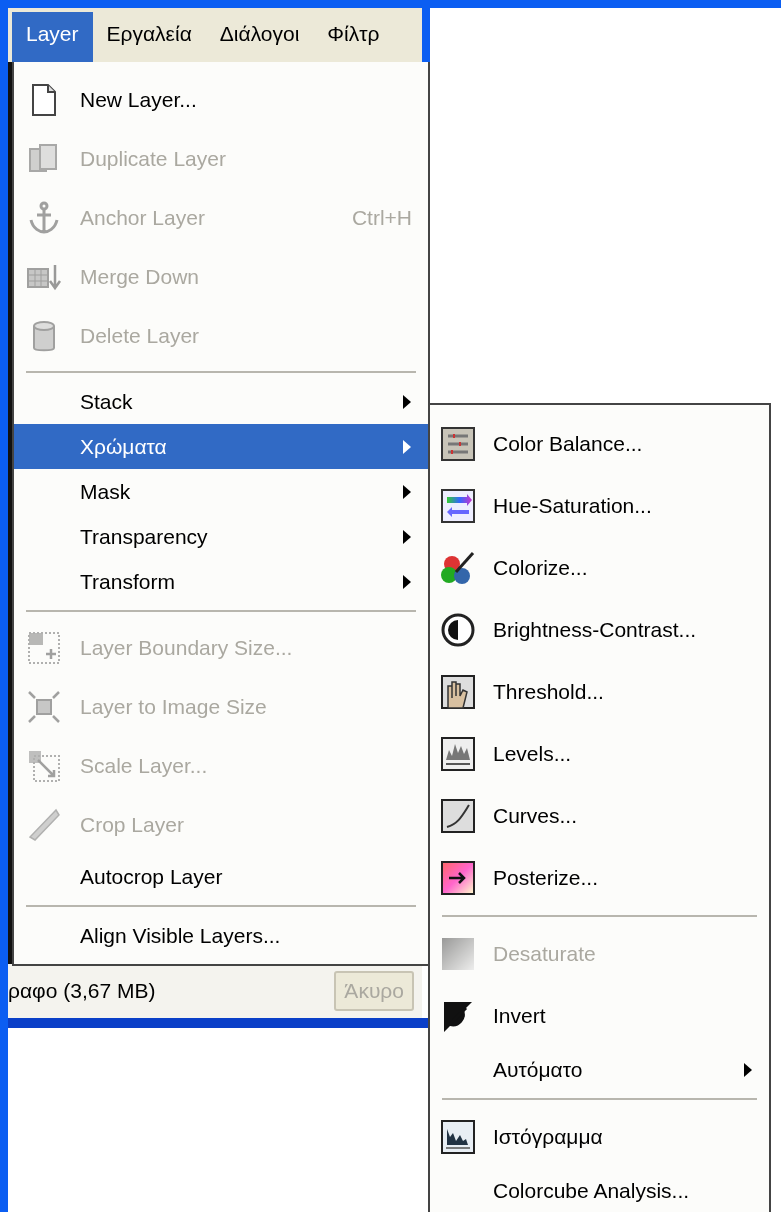 This screenshot has height=1212, width=781. Describe the element at coordinates (221, 401) in the screenshot. I see `menu-item: Stack` at that location.